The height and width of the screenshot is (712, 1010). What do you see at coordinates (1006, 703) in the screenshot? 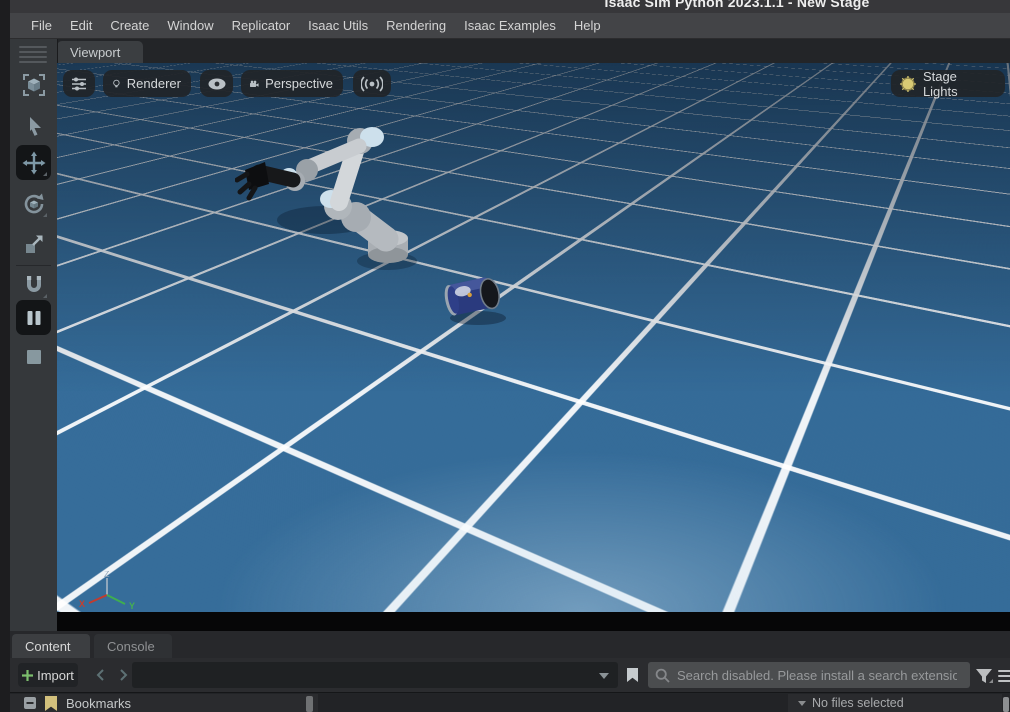
I see `preview-scrollbar` at bounding box center [1006, 703].